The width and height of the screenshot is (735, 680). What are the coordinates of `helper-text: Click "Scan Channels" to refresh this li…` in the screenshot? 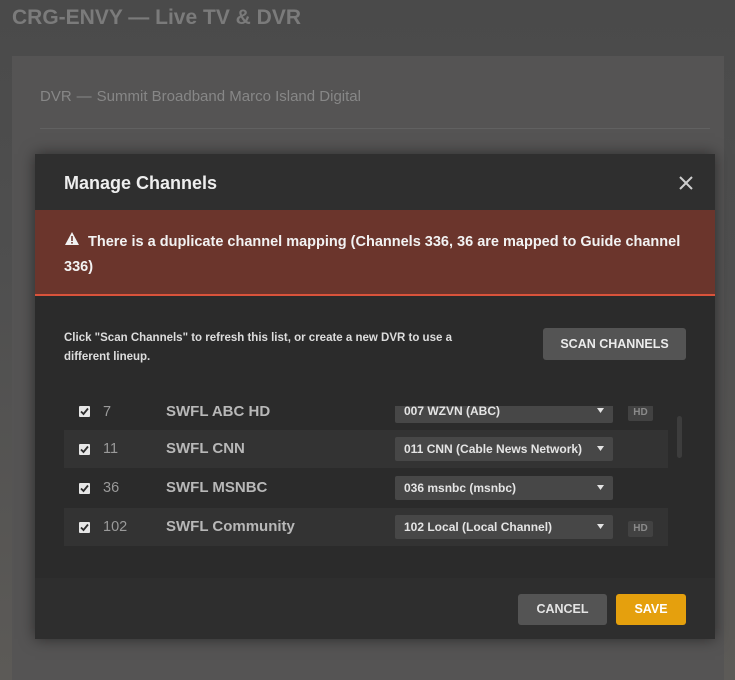 It's located at (258, 347).